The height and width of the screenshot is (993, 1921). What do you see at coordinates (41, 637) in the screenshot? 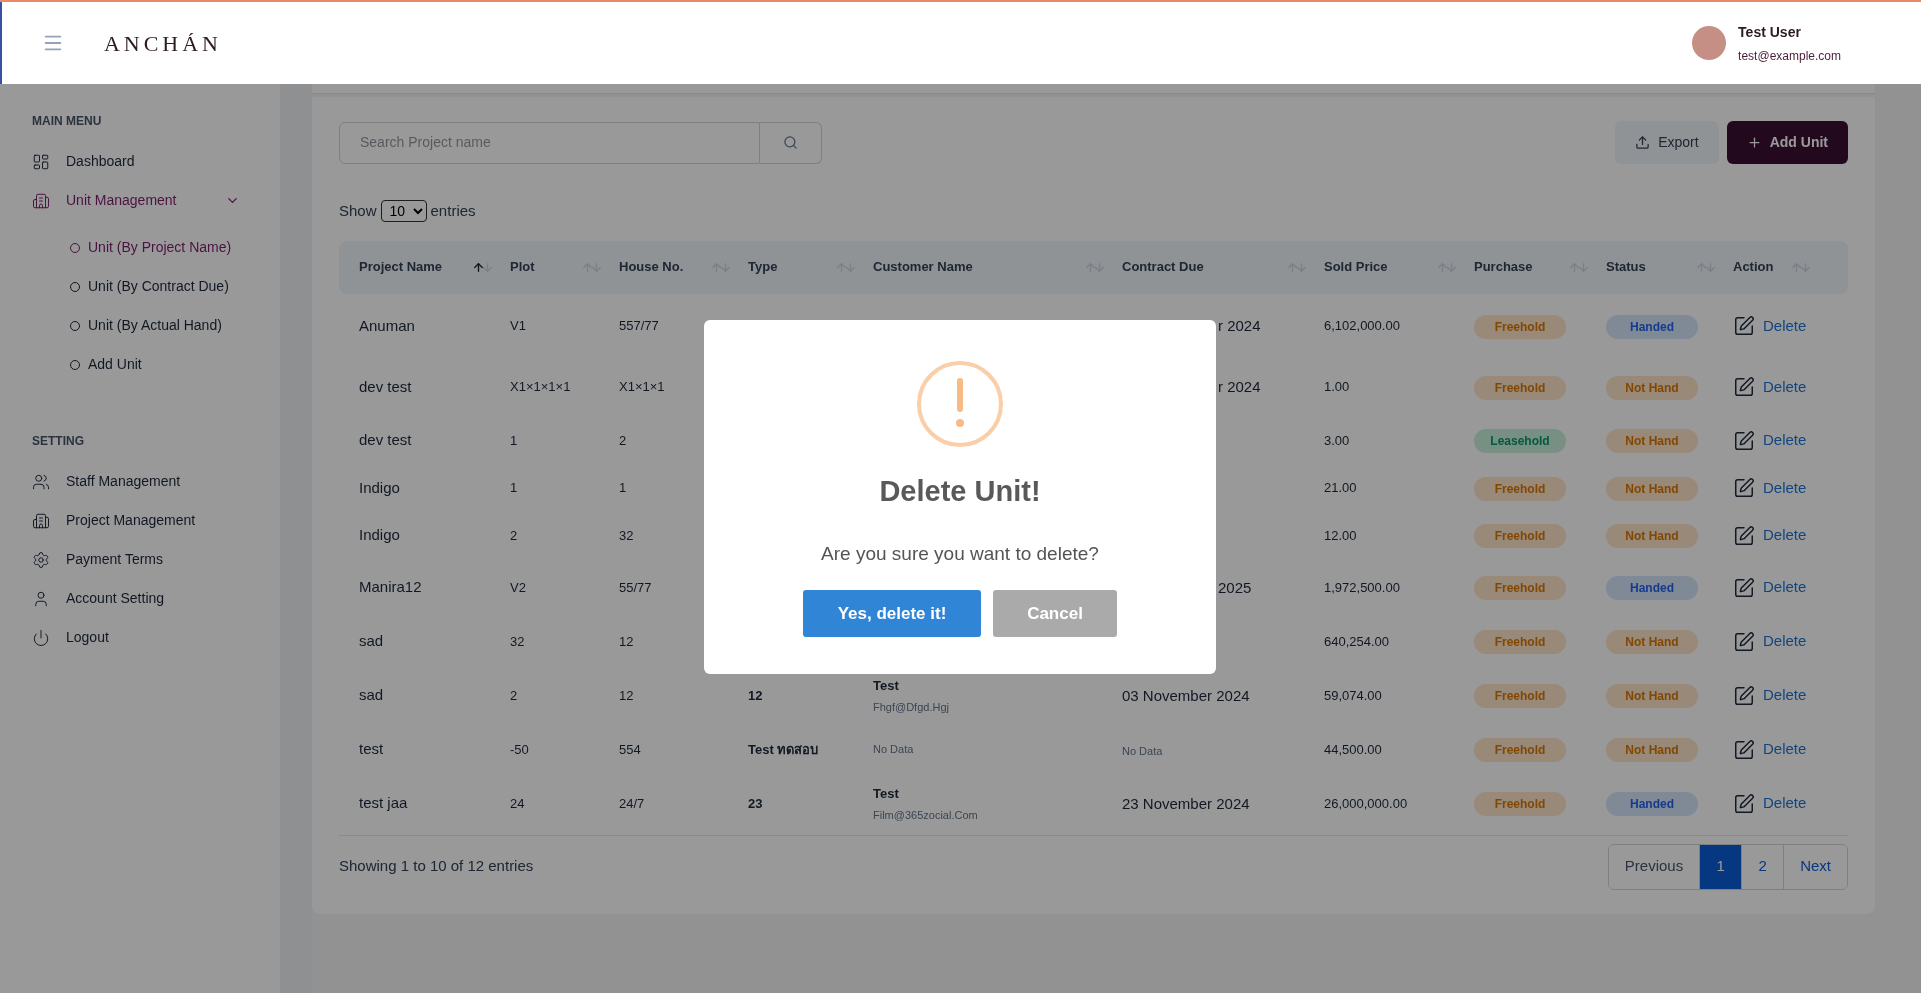
I see `power-icon` at bounding box center [41, 637].